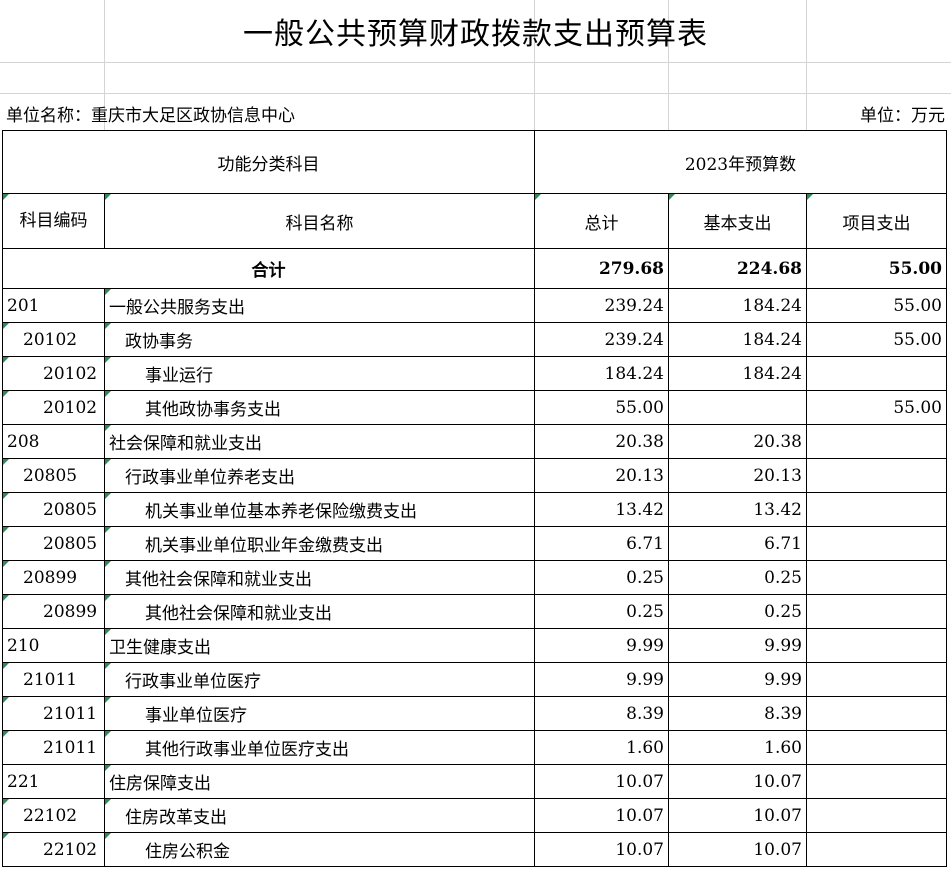 The height and width of the screenshot is (882, 951). I want to click on table-row: 20805 行政事业单位养老支出 20.13 20.13, so click(474, 475).